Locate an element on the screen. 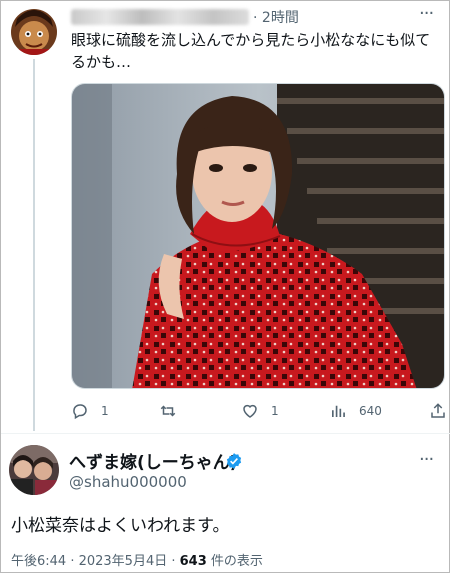 The image size is (450, 573). retweet-action is located at coordinates (174, 411).